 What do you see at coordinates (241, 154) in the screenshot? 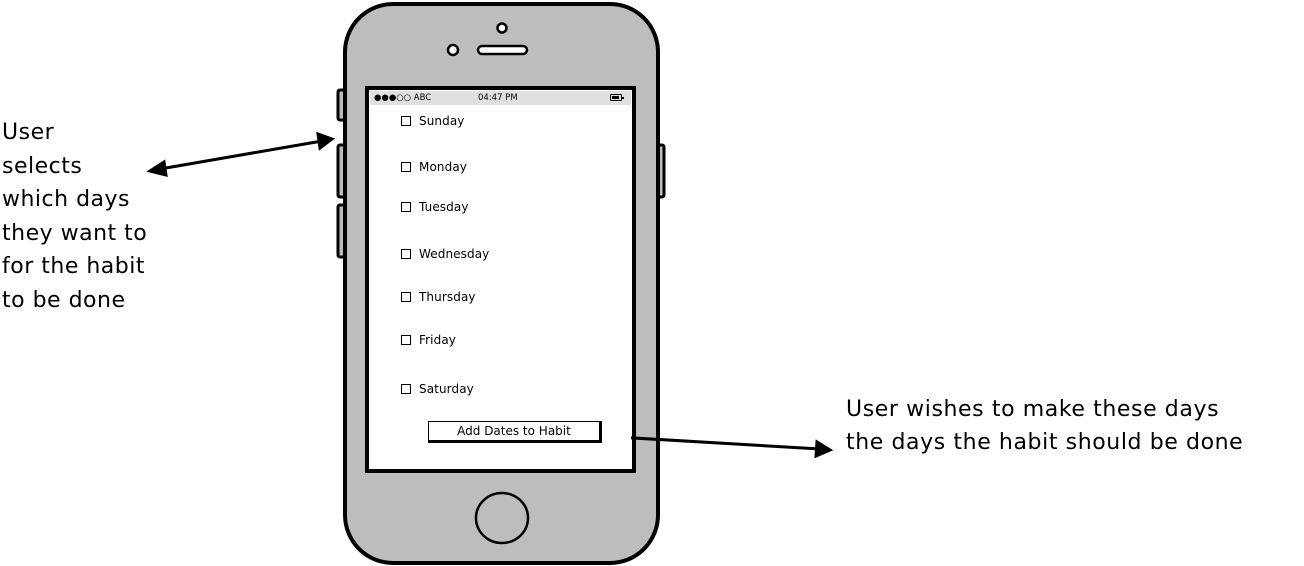
I see `left-annotation-arrow` at bounding box center [241, 154].